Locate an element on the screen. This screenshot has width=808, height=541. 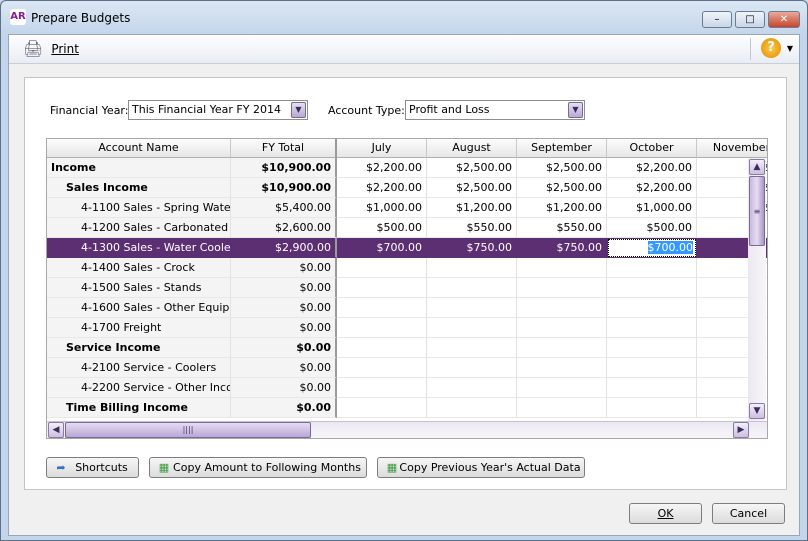
column-header: September is located at coordinates (562, 148).